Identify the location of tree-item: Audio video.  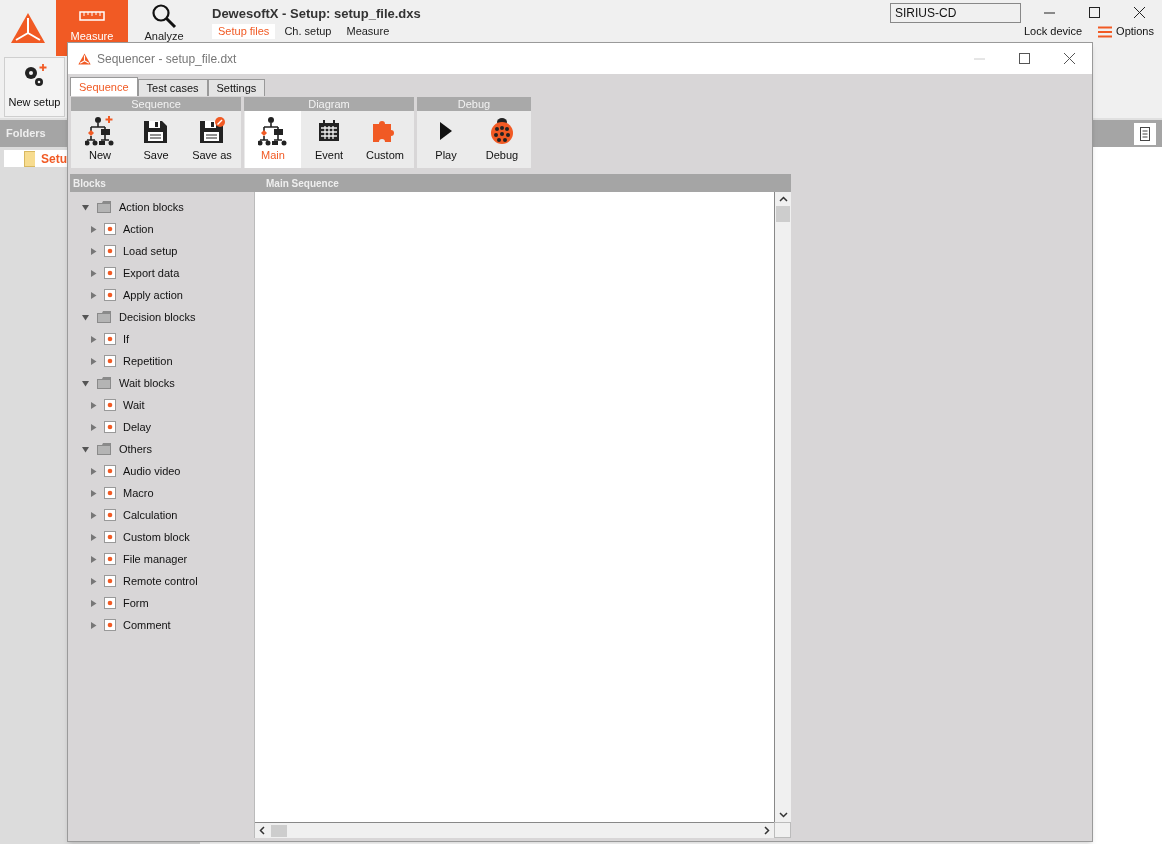
(152, 471).